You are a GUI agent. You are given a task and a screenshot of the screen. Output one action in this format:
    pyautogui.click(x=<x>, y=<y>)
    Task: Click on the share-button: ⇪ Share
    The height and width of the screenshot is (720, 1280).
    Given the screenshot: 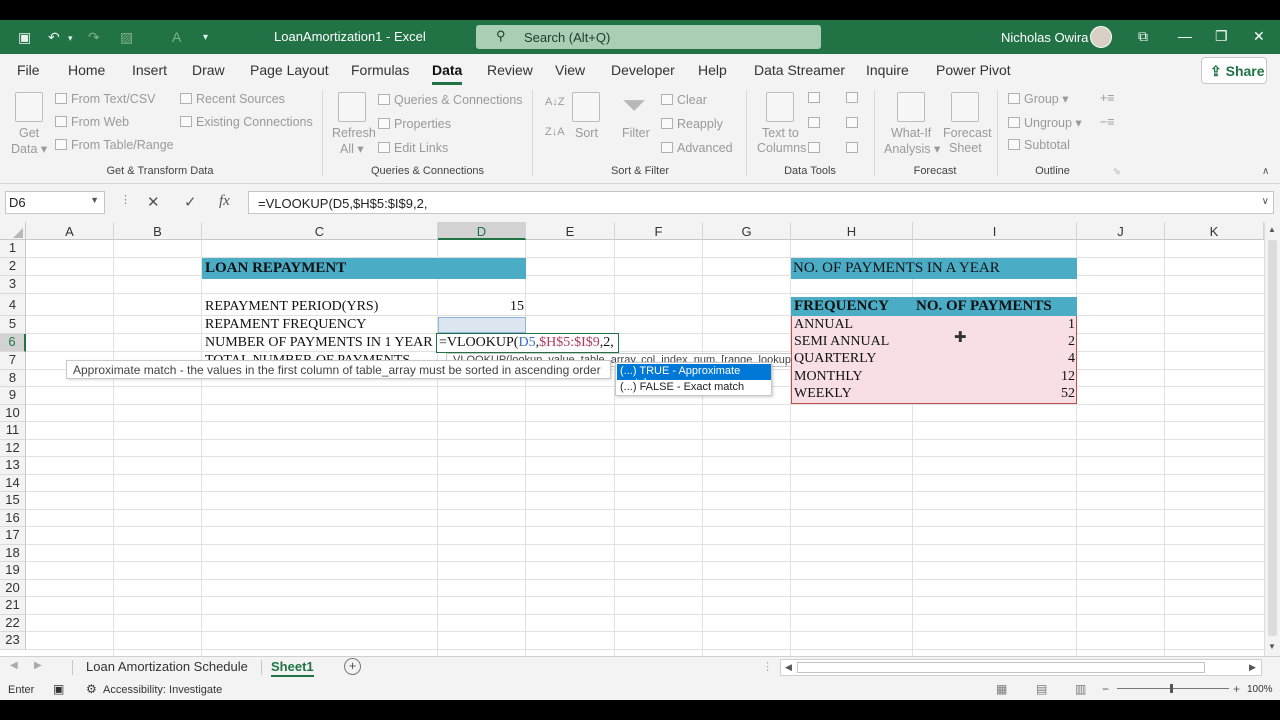 What is the action you would take?
    pyautogui.click(x=1234, y=70)
    